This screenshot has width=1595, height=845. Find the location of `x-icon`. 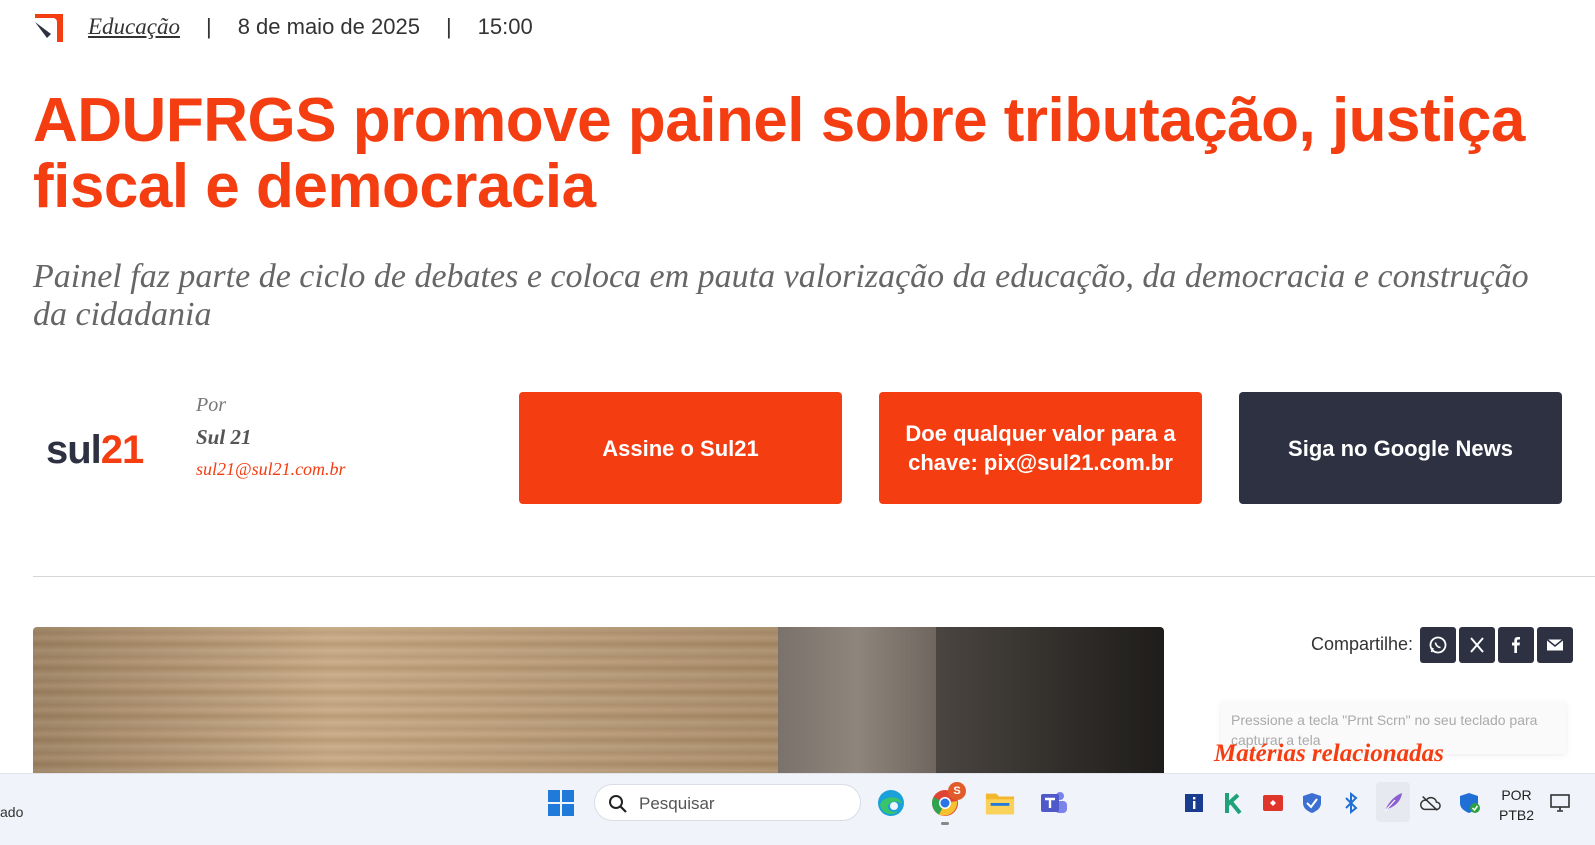

x-icon is located at coordinates (1477, 645).